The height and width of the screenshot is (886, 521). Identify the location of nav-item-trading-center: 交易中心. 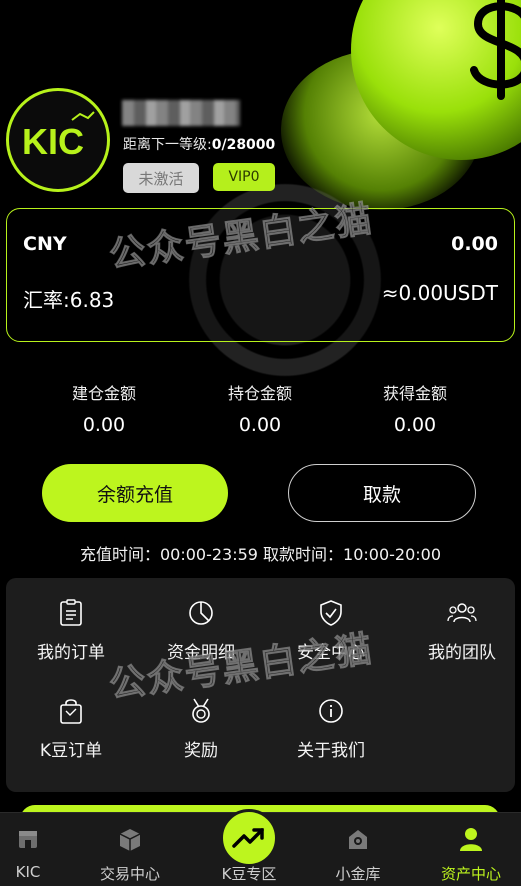
(130, 849).